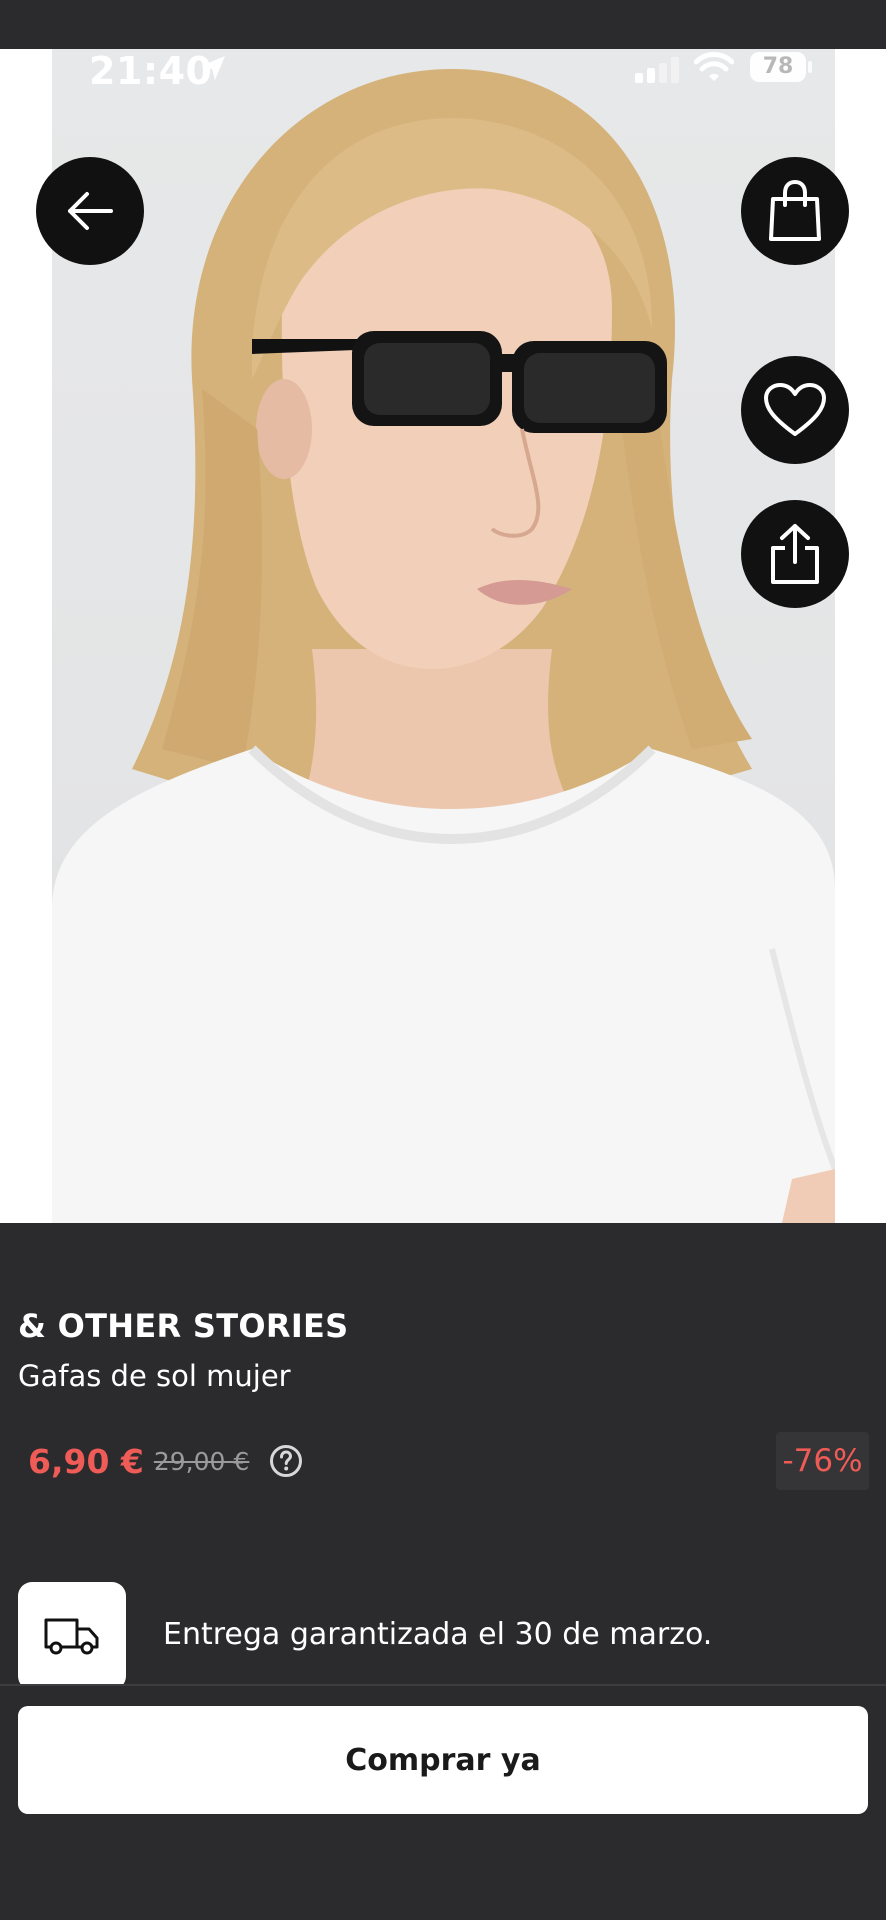  Describe the element at coordinates (443, 1760) in the screenshot. I see `buy-now-button: Comprar ya` at that location.